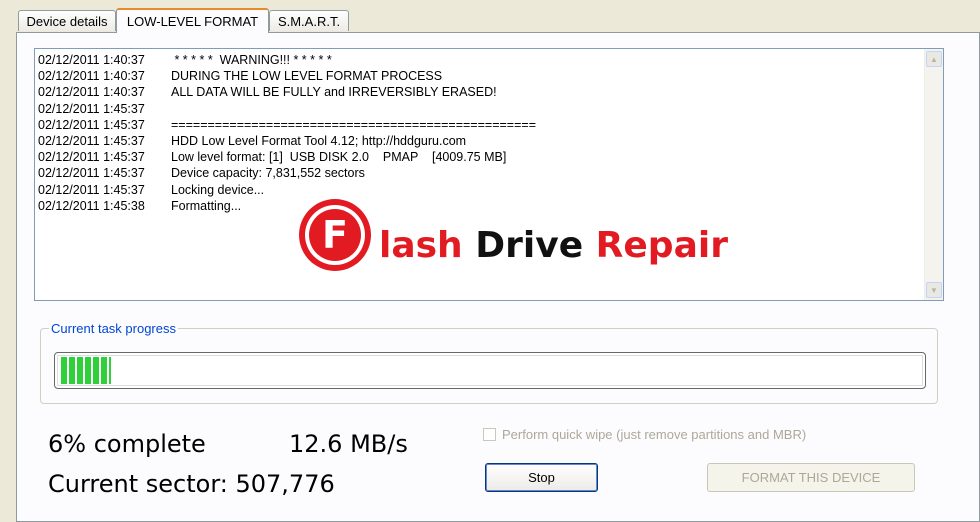  Describe the element at coordinates (541, 477) in the screenshot. I see `stop-button: Stop` at that location.